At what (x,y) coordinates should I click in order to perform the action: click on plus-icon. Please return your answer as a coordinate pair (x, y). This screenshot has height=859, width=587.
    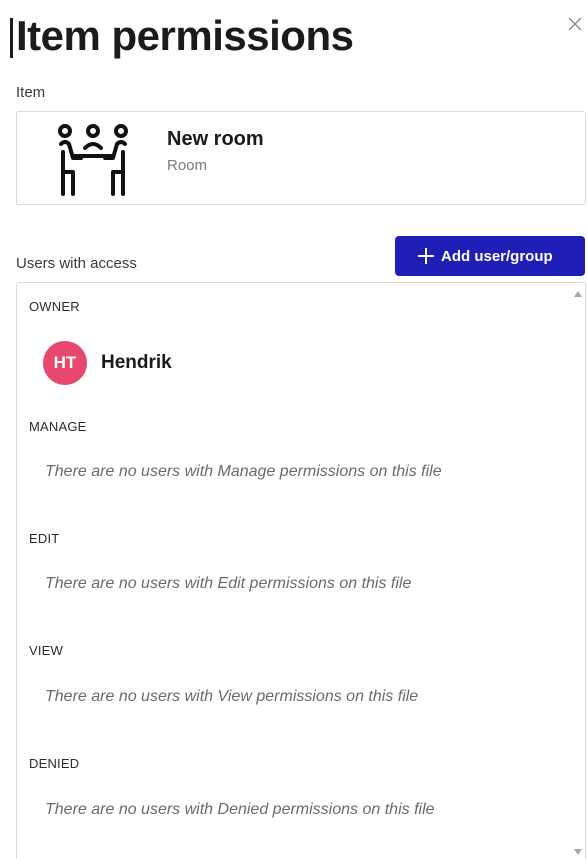
    Looking at the image, I should click on (426, 256).